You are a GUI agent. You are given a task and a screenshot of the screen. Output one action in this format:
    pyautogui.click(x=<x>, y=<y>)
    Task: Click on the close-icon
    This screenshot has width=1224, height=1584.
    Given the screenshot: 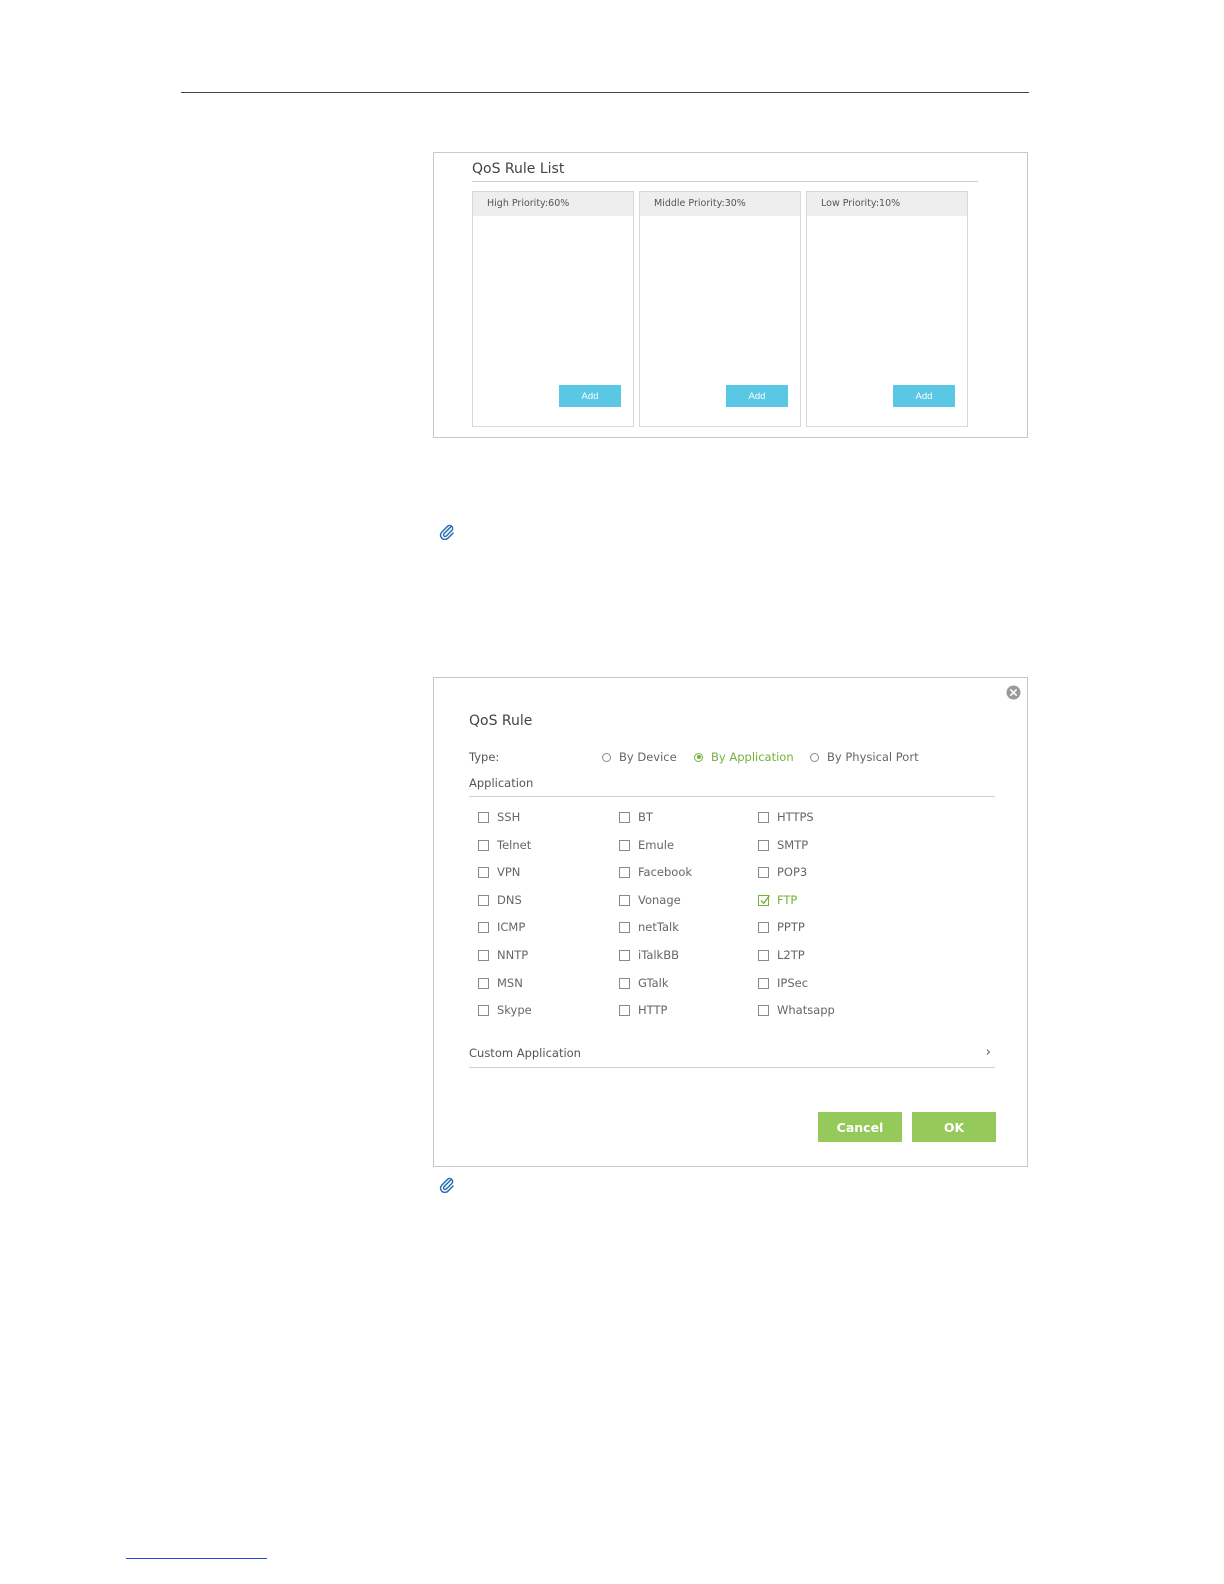 What is the action you would take?
    pyautogui.click(x=1013, y=692)
    